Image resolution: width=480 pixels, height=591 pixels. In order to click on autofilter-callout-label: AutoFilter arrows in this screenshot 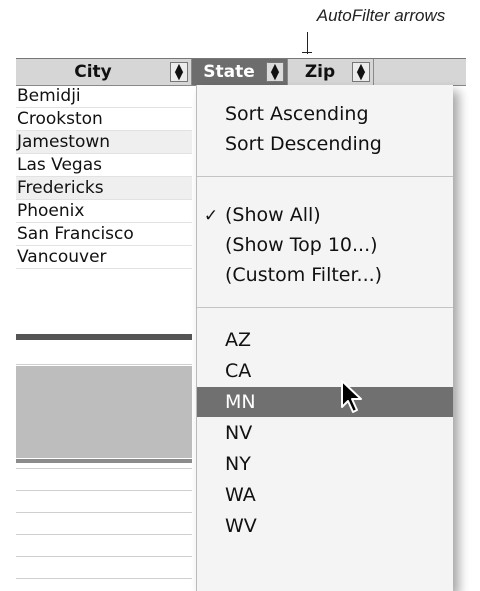, I will do `click(381, 15)`.